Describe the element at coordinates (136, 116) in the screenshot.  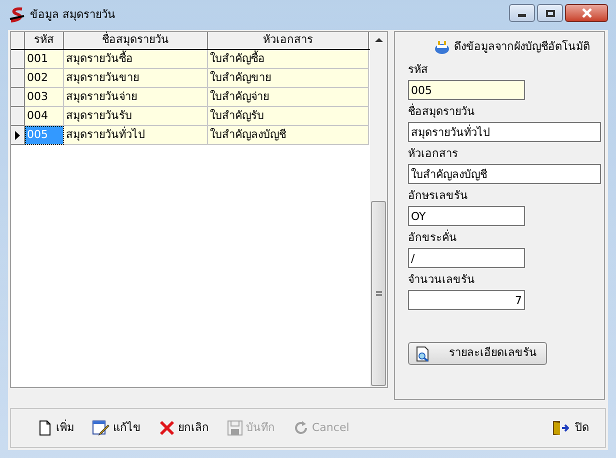
I see `table-cell: สมุดรายวันรับ` at that location.